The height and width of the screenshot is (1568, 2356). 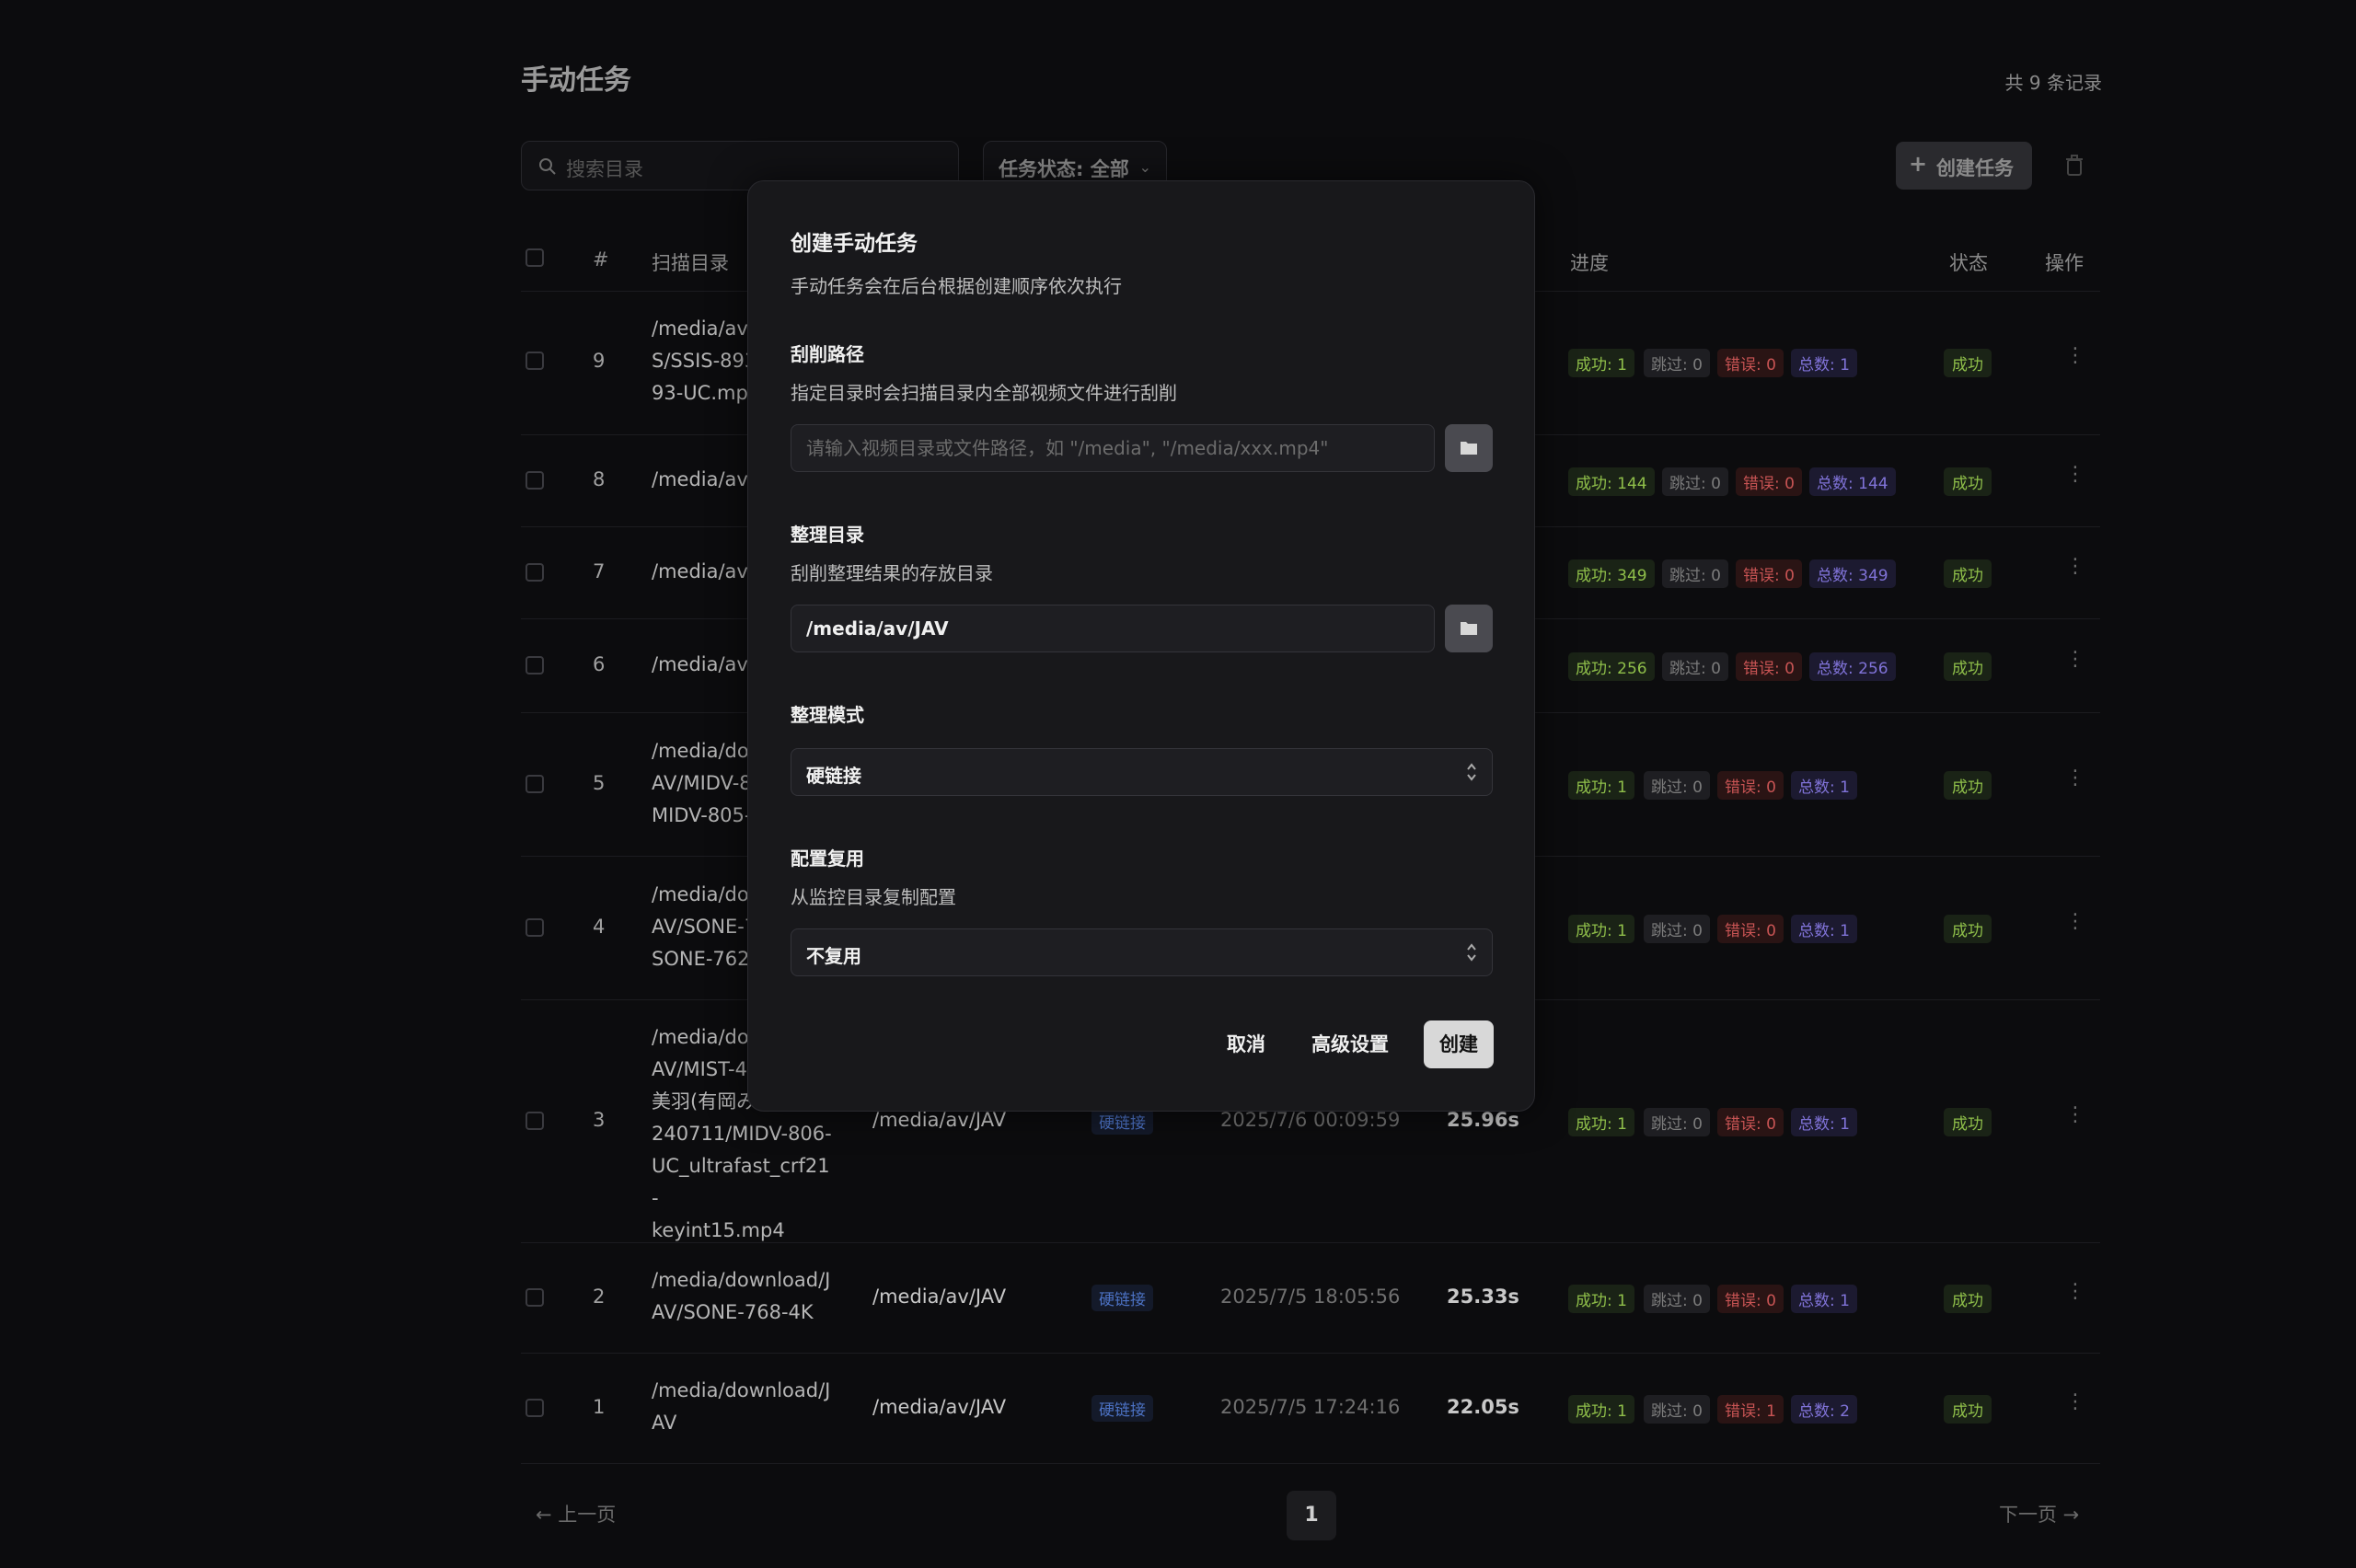 What do you see at coordinates (1459, 1044) in the screenshot?
I see `create-button: 创建` at bounding box center [1459, 1044].